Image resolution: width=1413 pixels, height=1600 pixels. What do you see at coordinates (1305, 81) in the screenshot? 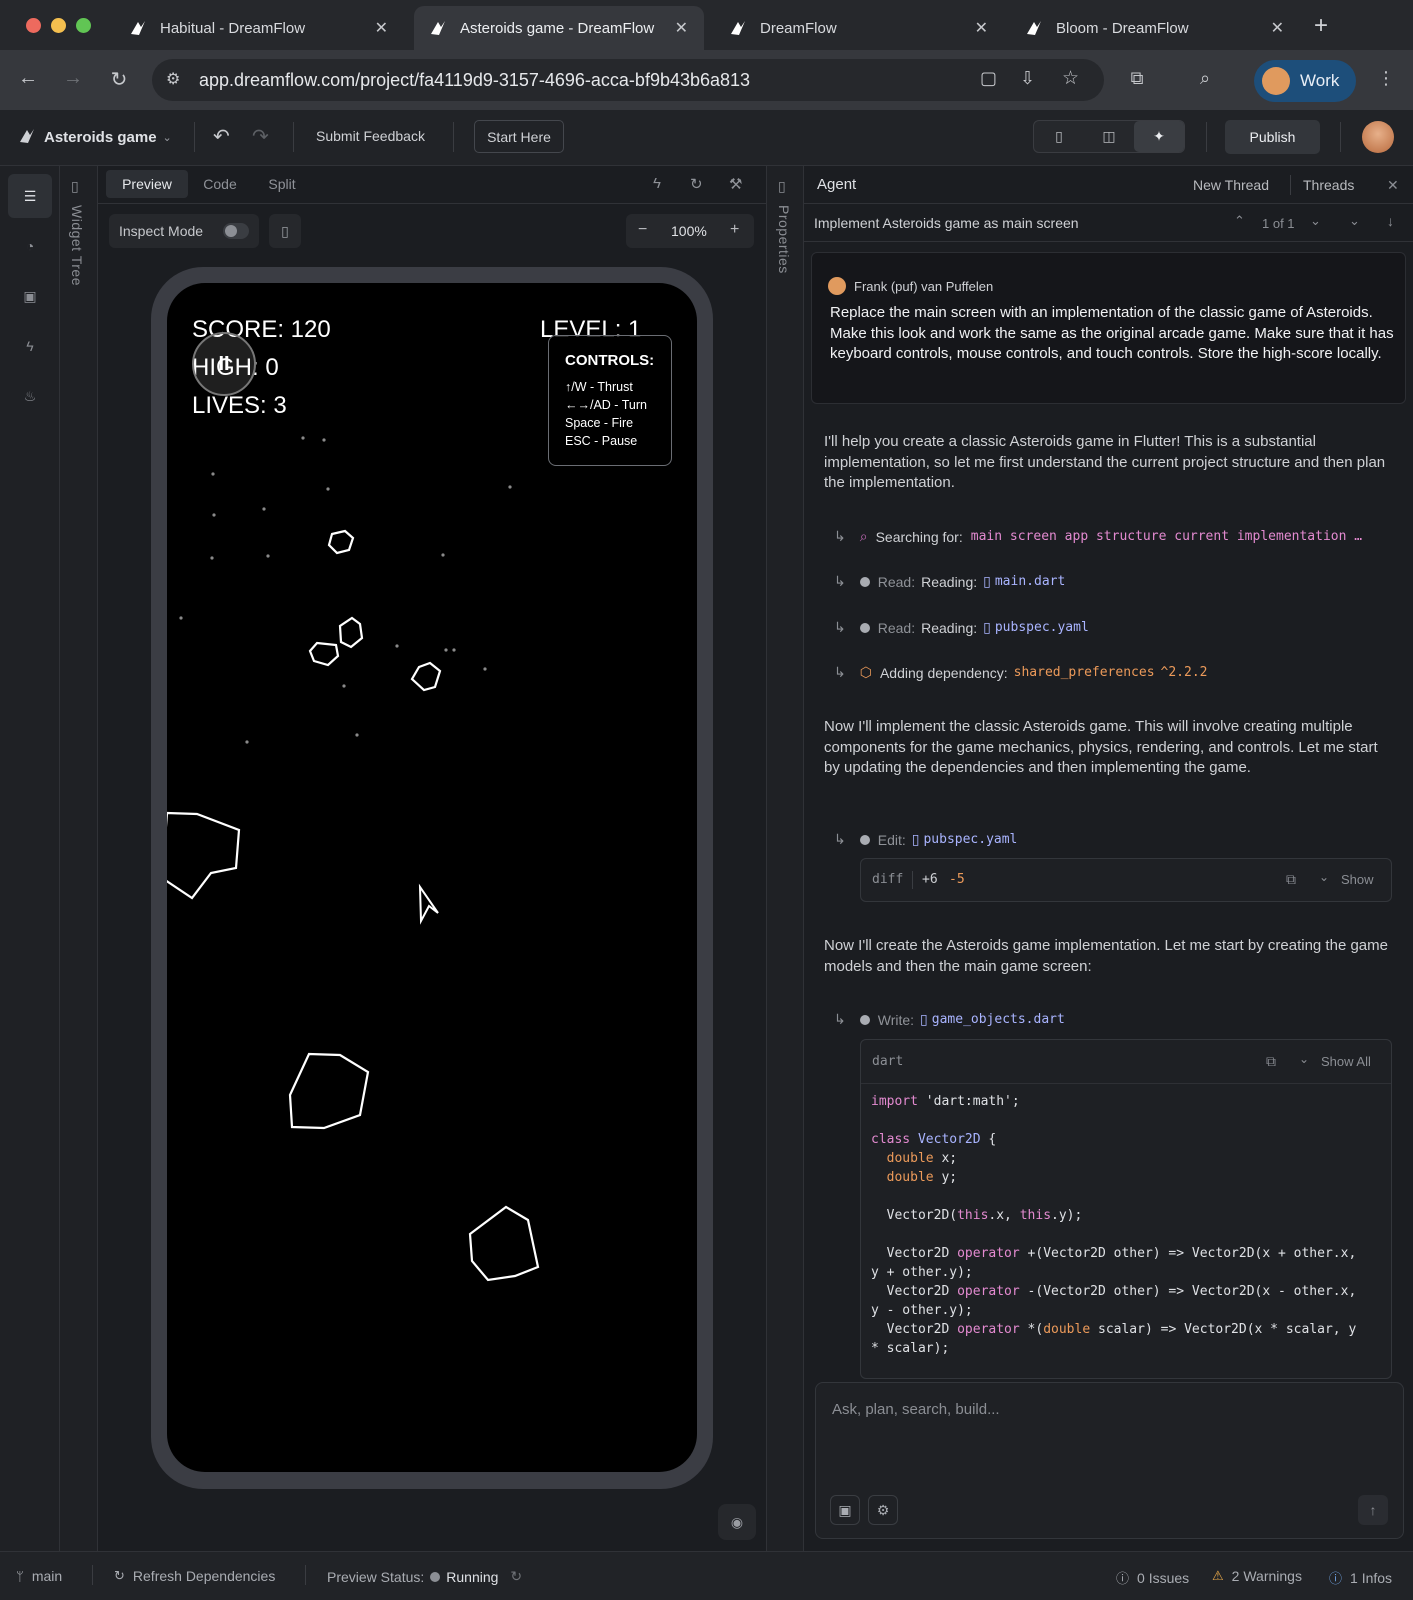
I see `profile-button: Work` at bounding box center [1305, 81].